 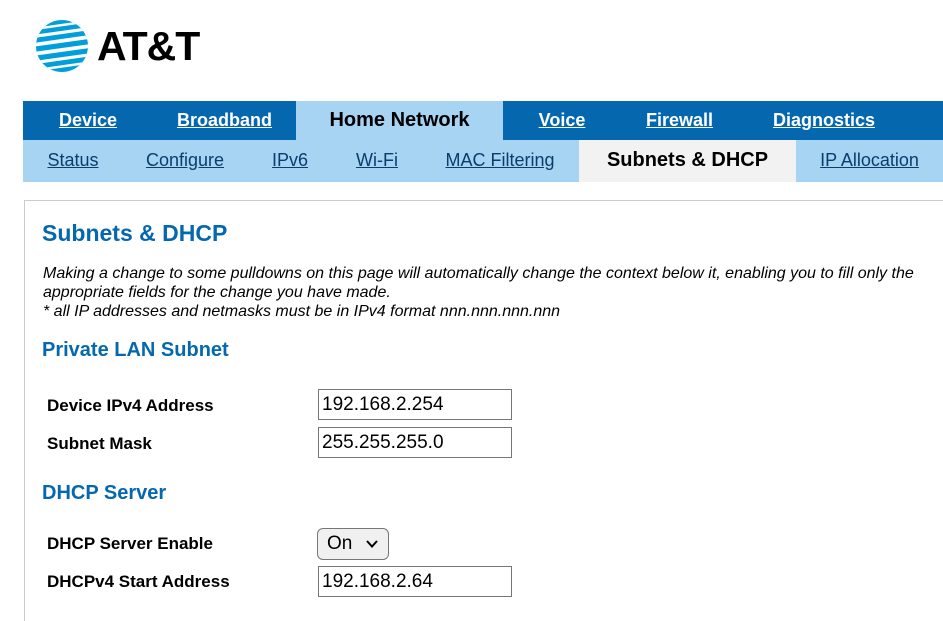 What do you see at coordinates (340, 543) in the screenshot?
I see `dhcp-enable-value: On` at bounding box center [340, 543].